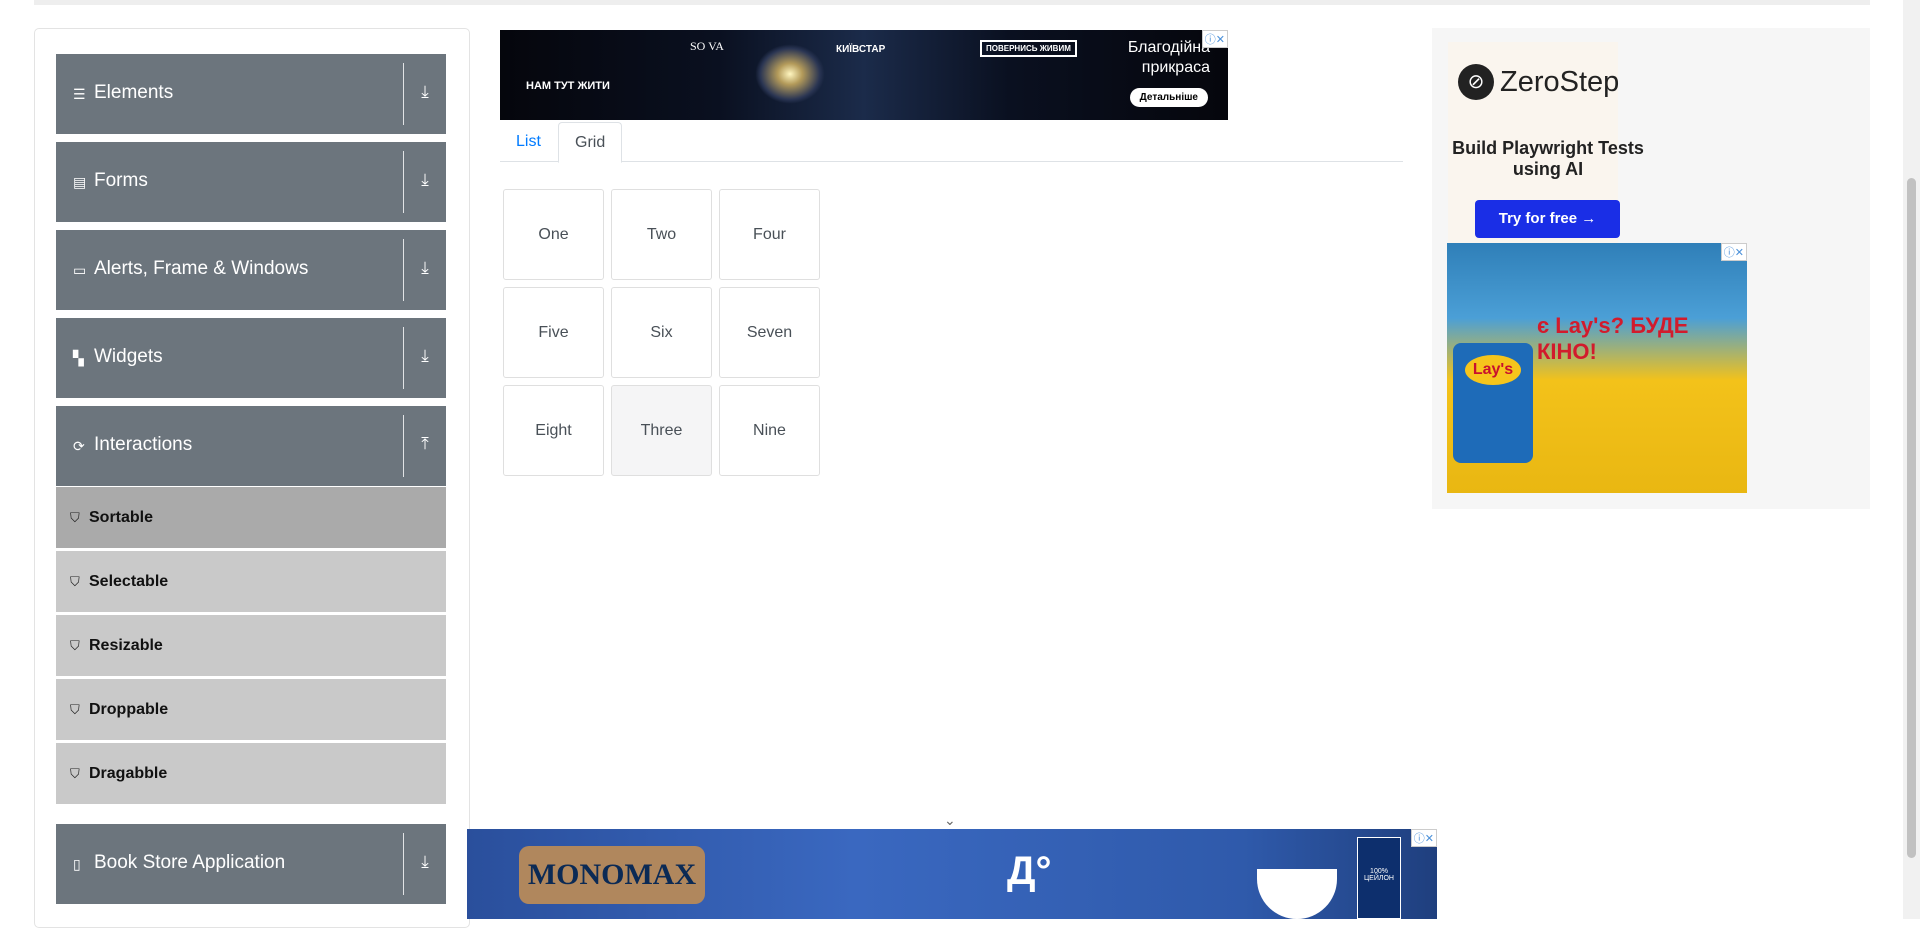 The height and width of the screenshot is (928, 1920). Describe the element at coordinates (553, 332) in the screenshot. I see `grid-item: Five` at that location.